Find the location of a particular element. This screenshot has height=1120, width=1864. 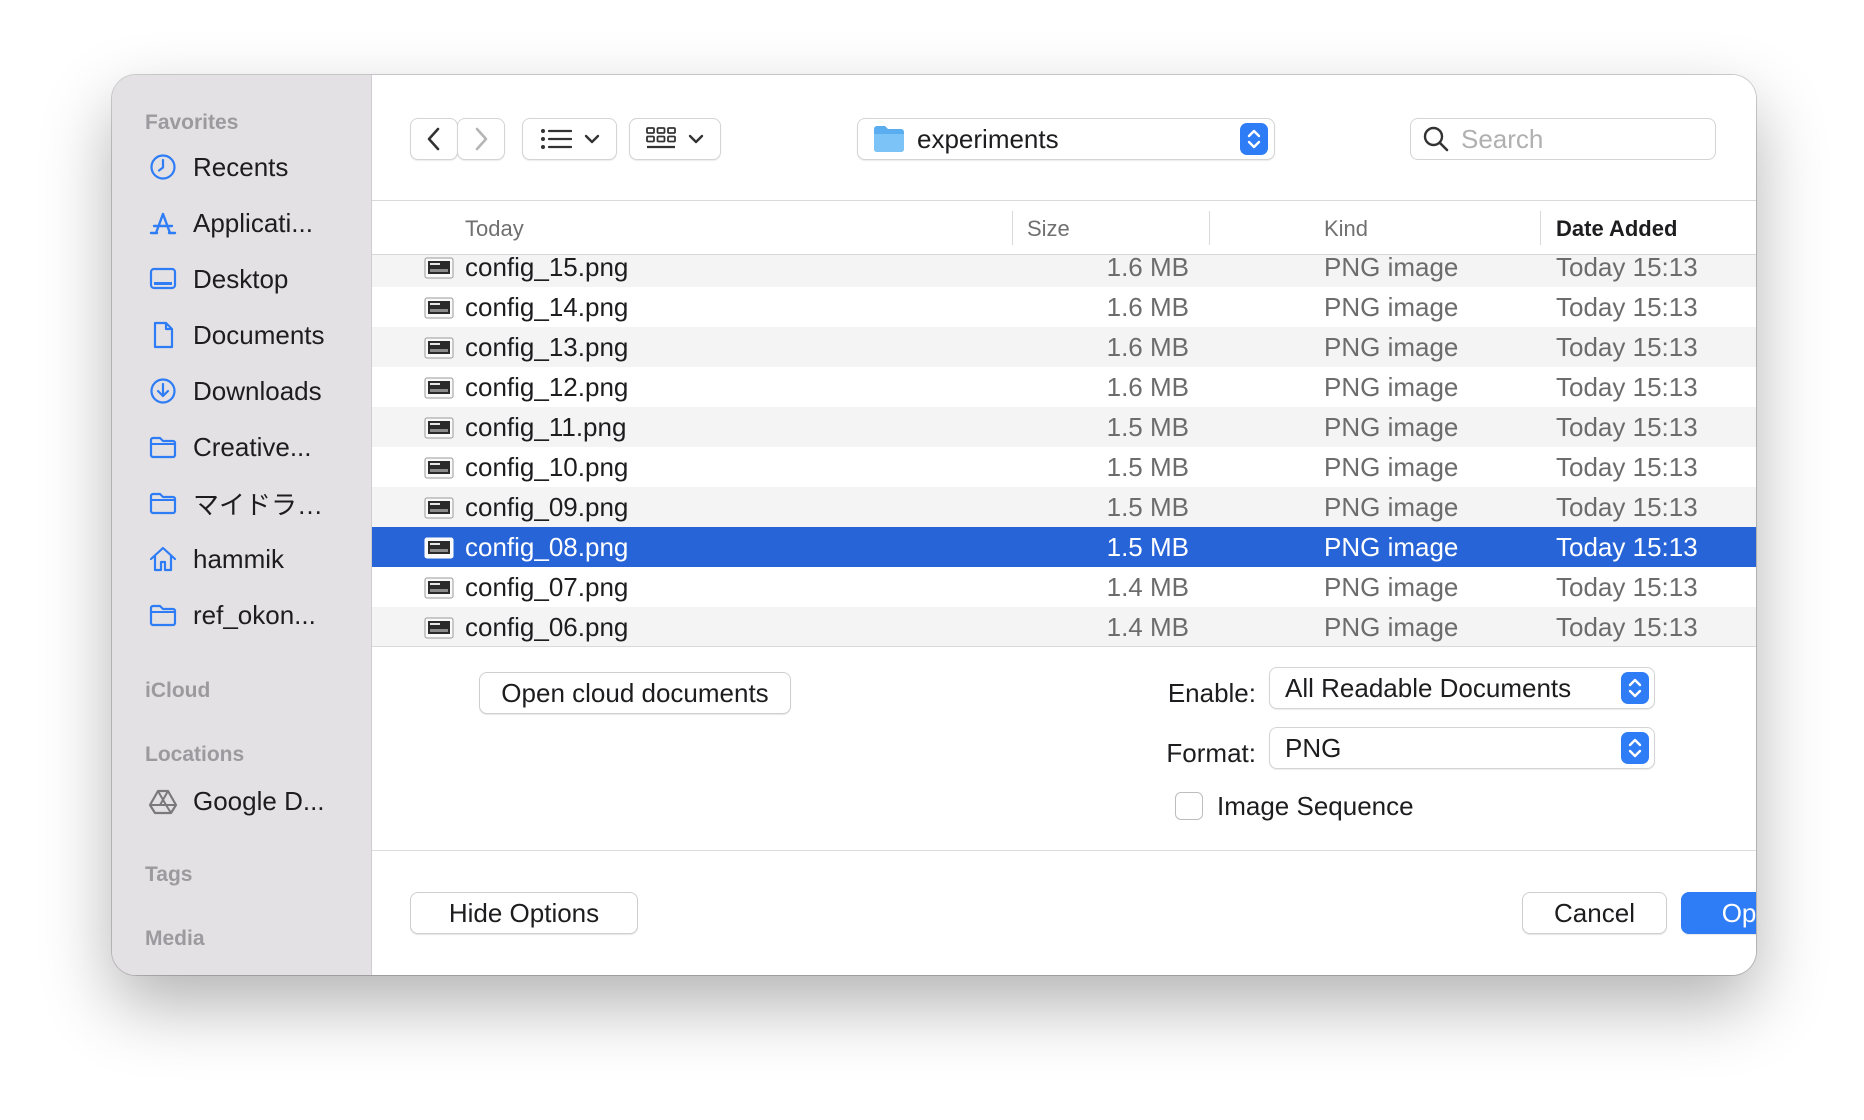

document-icon is located at coordinates (163, 335).